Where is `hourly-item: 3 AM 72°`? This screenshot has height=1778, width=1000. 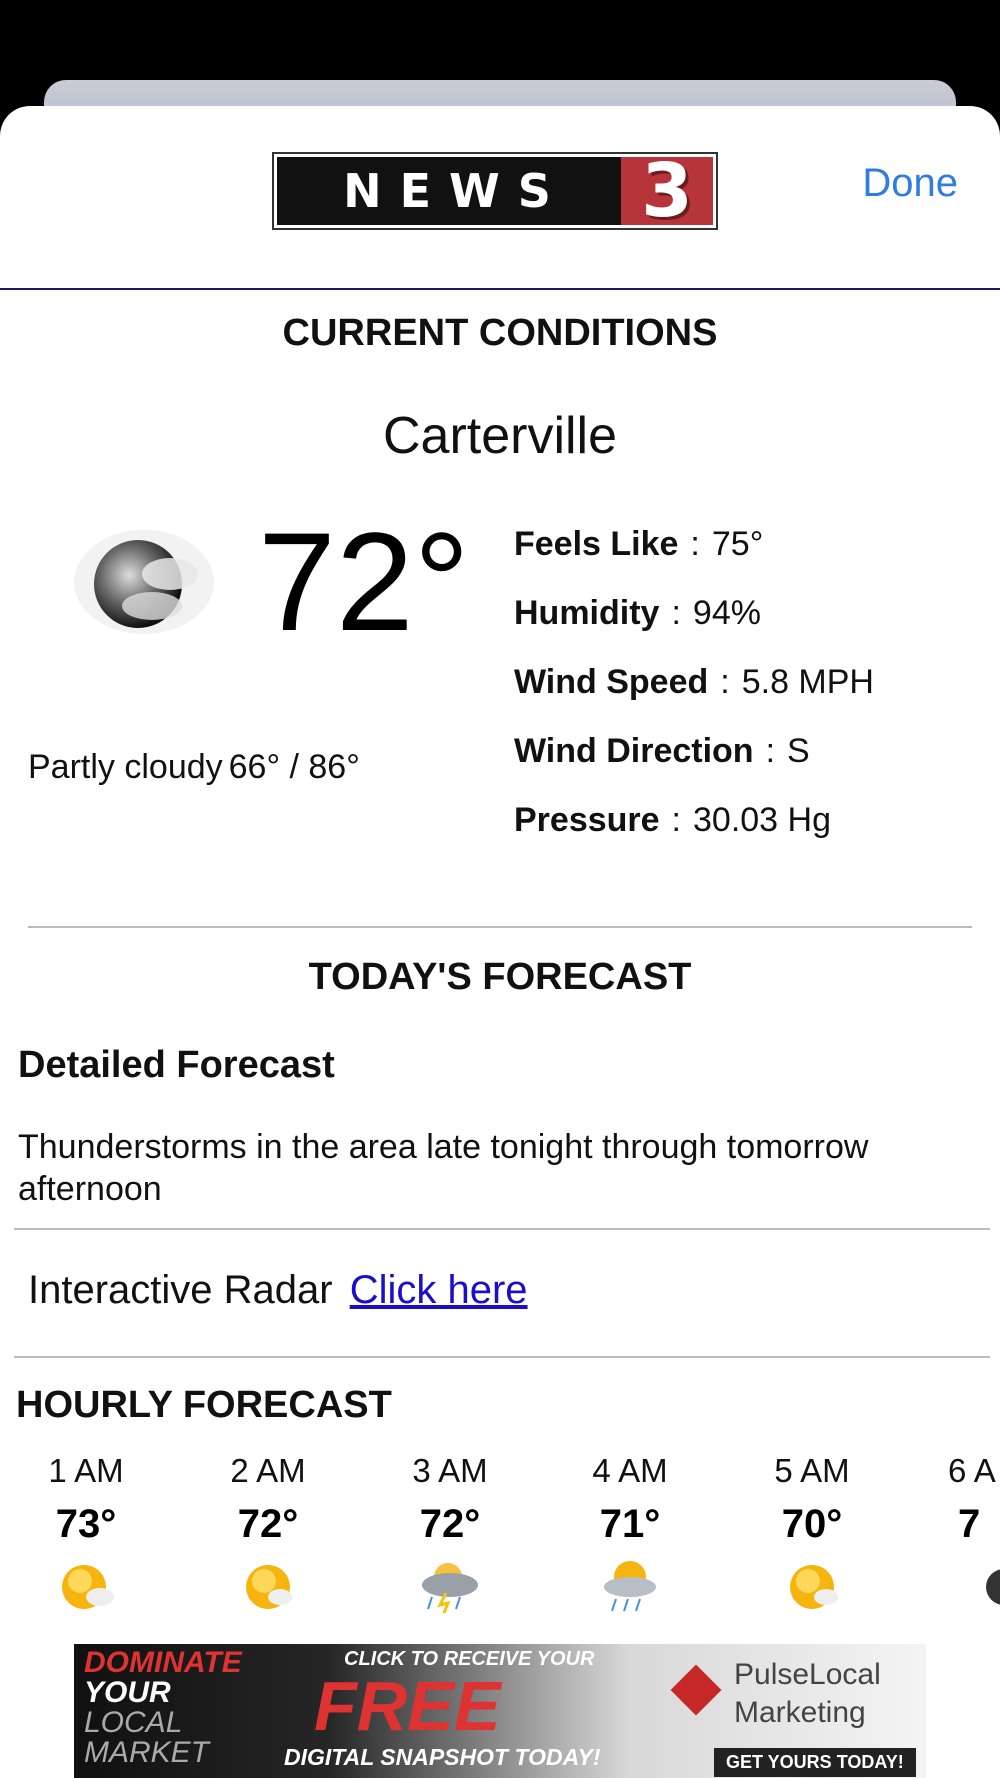 hourly-item: 3 AM 72° is located at coordinates (450, 1536).